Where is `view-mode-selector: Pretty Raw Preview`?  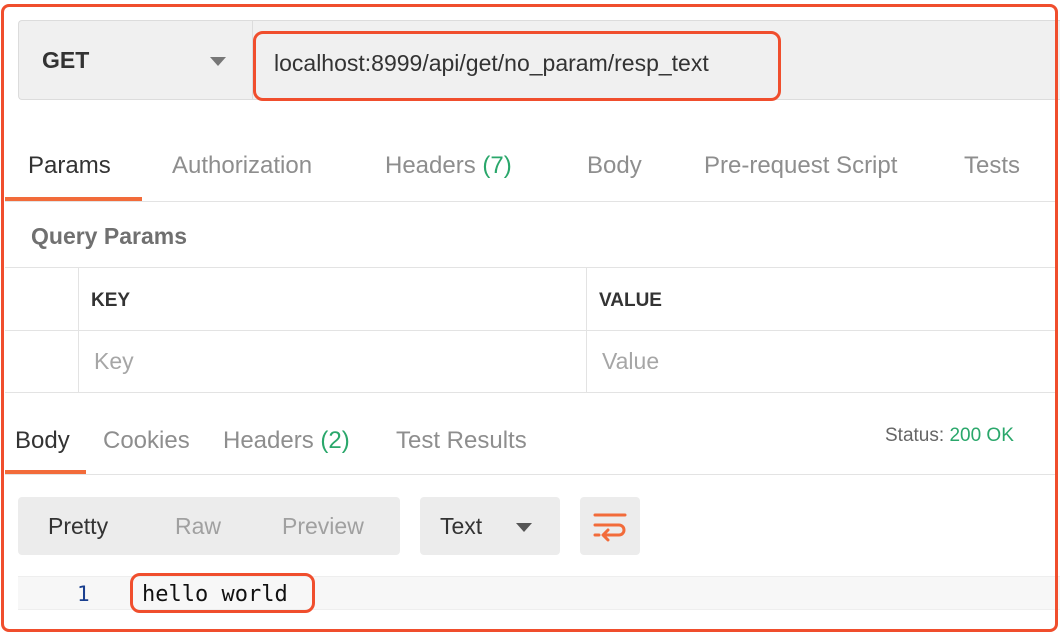
view-mode-selector: Pretty Raw Preview is located at coordinates (209, 526).